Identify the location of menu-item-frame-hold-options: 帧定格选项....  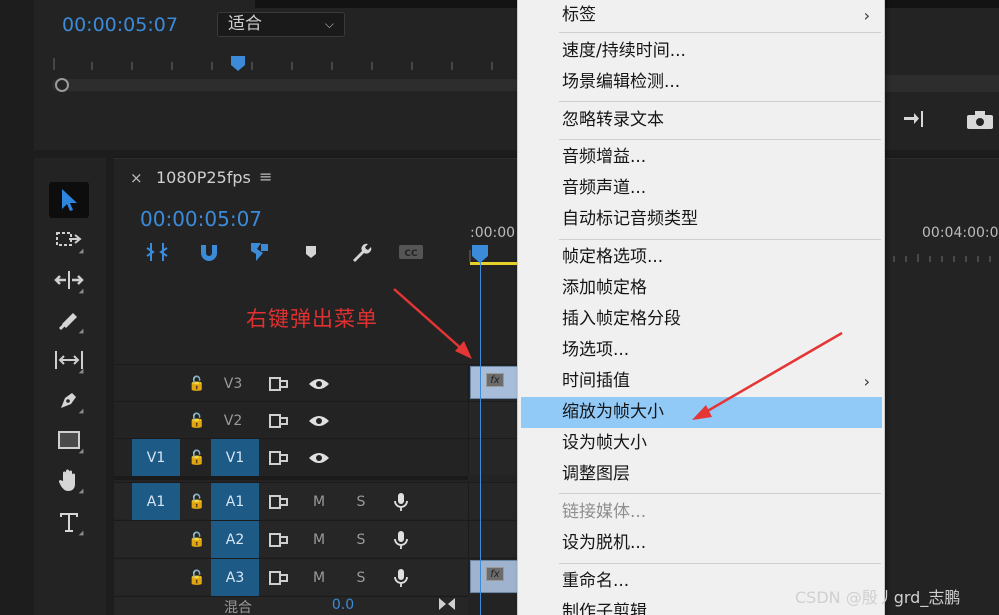
(701, 257).